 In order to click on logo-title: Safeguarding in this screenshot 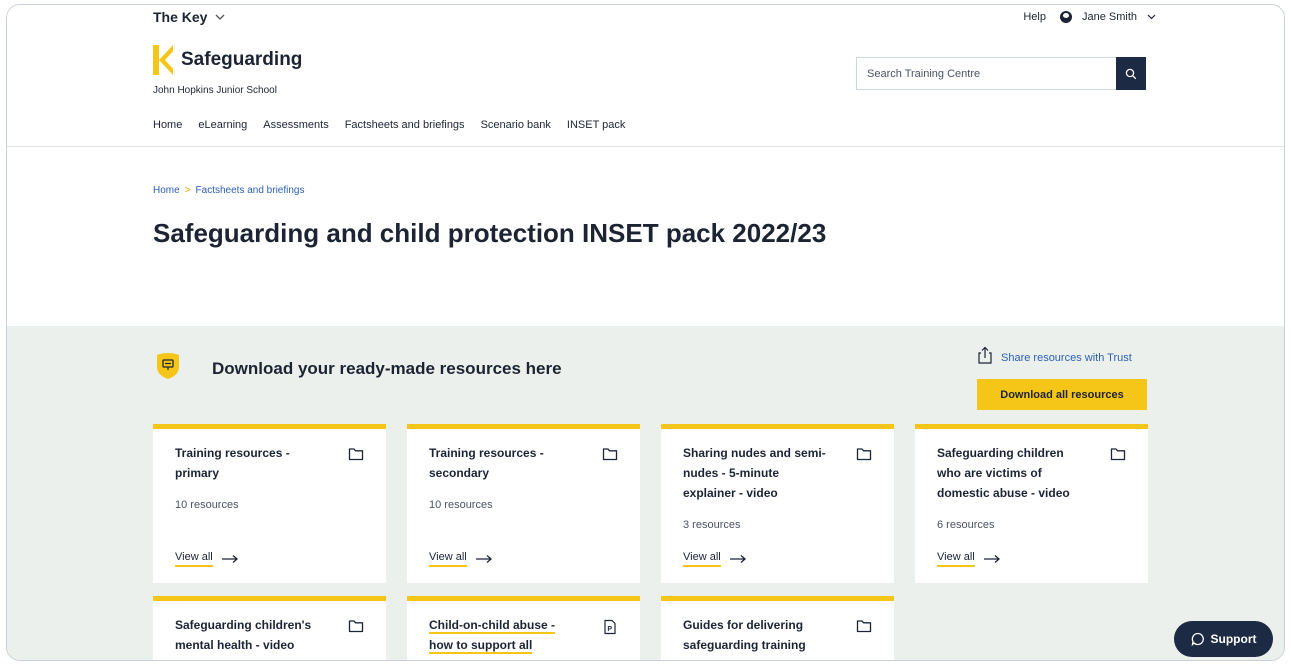, I will do `click(242, 59)`.